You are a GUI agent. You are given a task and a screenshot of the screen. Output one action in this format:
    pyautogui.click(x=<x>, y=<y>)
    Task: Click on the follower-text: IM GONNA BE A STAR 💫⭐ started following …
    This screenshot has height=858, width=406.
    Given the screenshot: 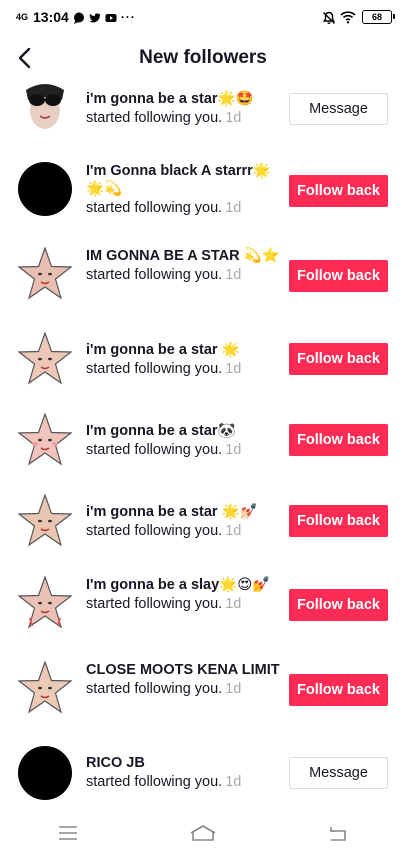 What is the action you would take?
    pyautogui.click(x=183, y=266)
    